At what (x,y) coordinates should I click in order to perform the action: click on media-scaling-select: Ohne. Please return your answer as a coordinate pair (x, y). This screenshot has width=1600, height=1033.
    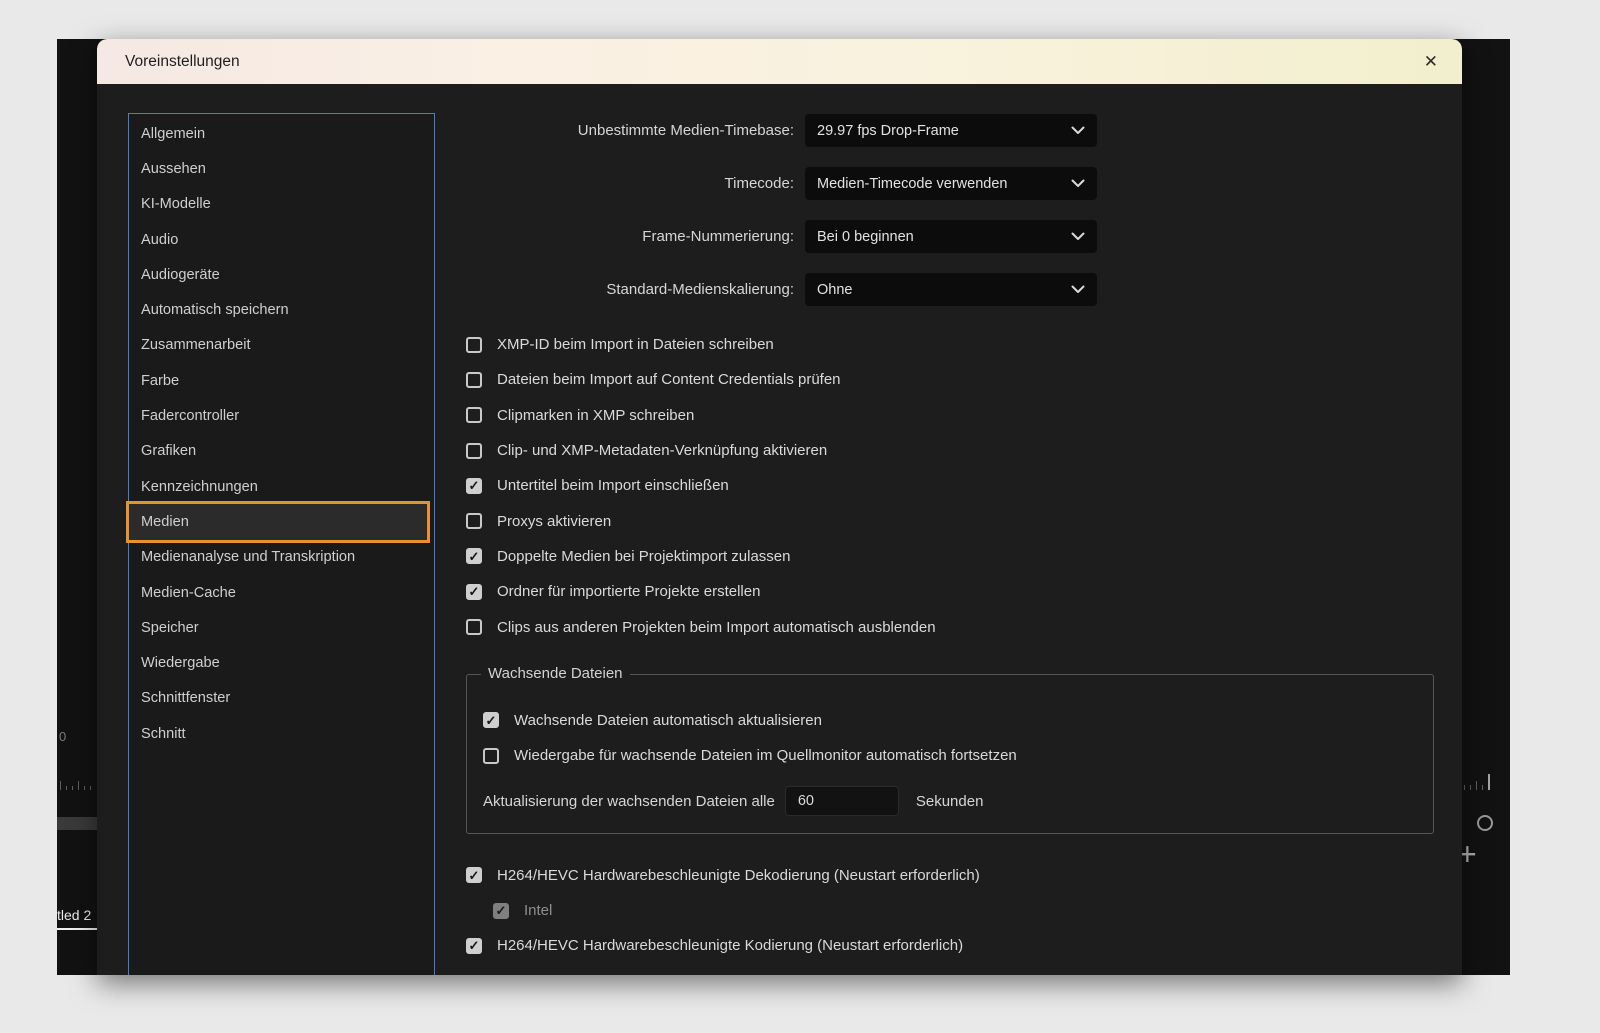
    Looking at the image, I should click on (951, 289).